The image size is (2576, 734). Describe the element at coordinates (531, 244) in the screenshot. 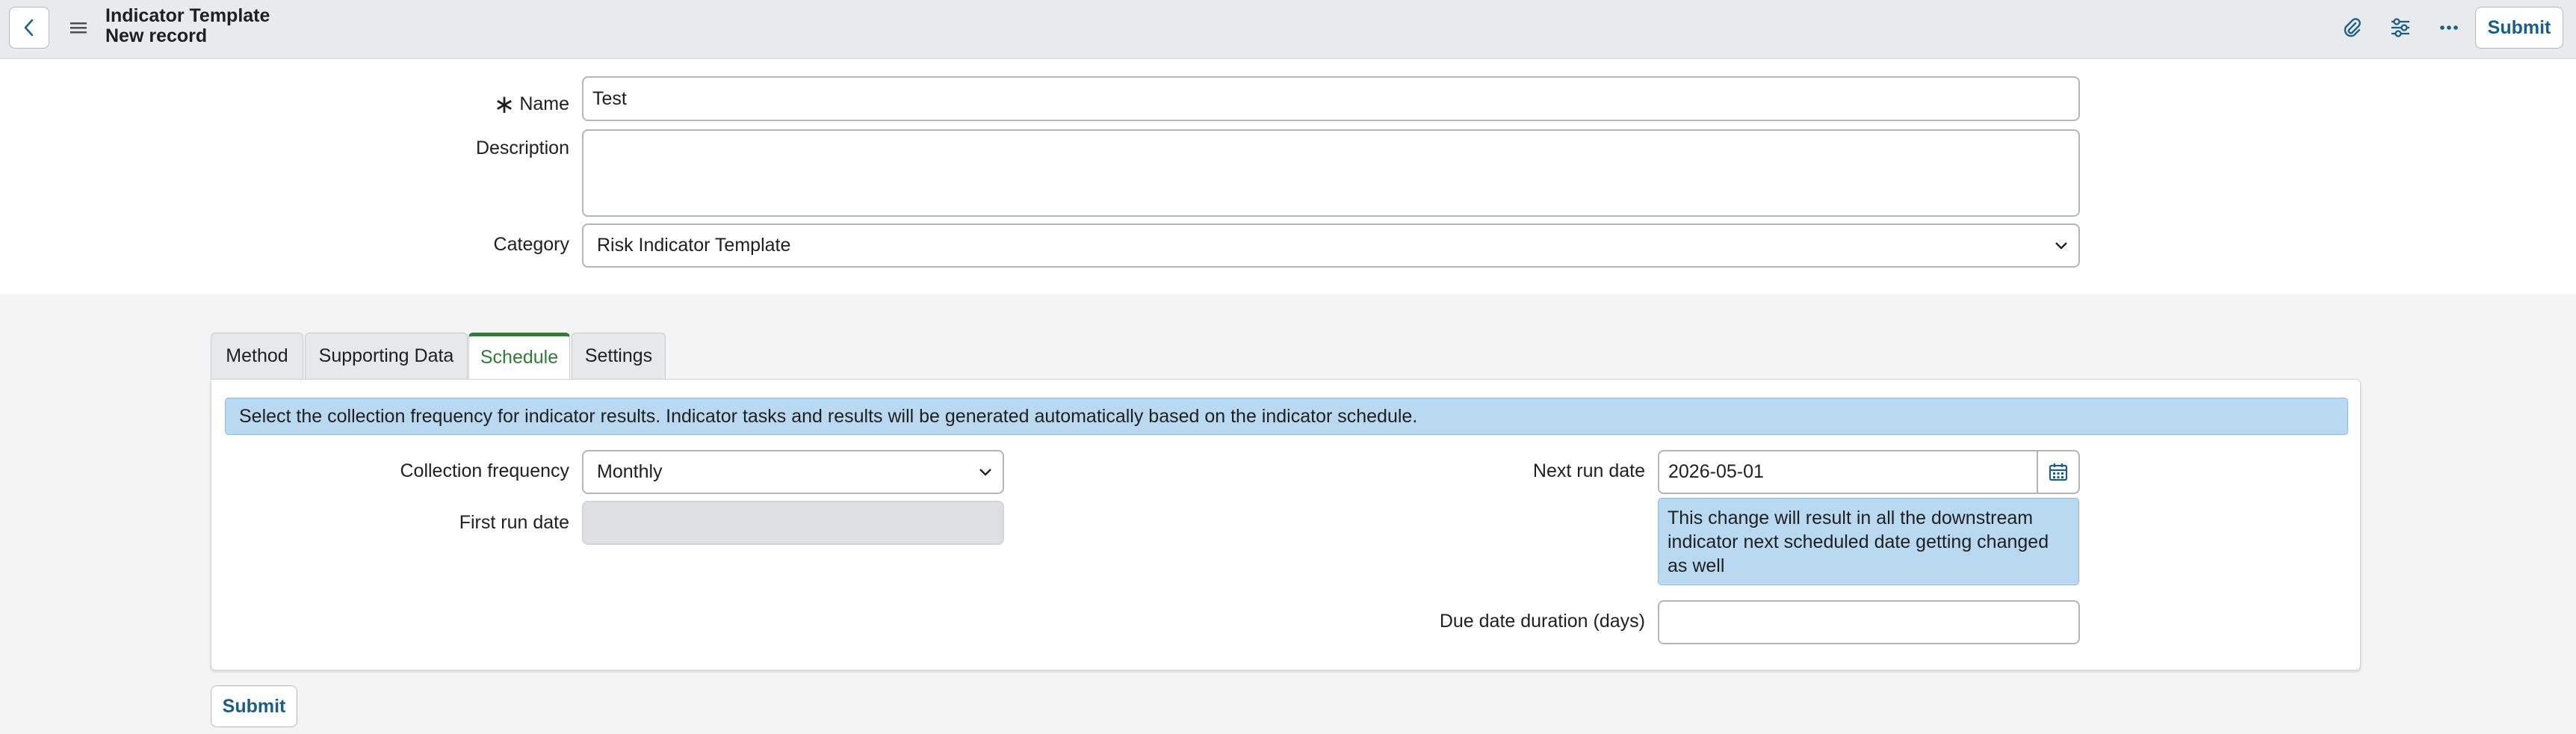

I see `category-label: Category` at that location.